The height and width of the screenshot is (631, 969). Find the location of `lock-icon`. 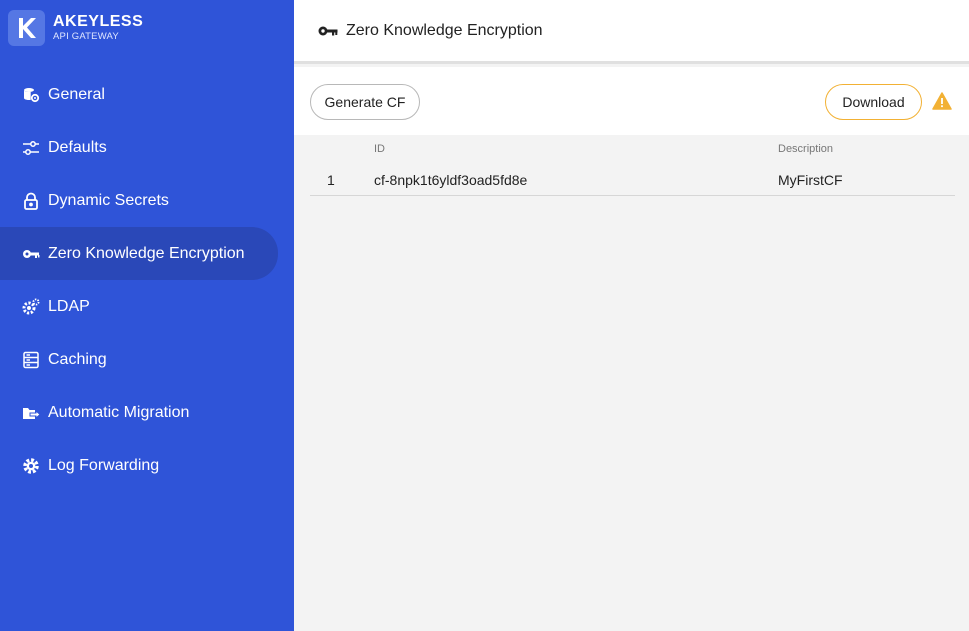

lock-icon is located at coordinates (31, 201).